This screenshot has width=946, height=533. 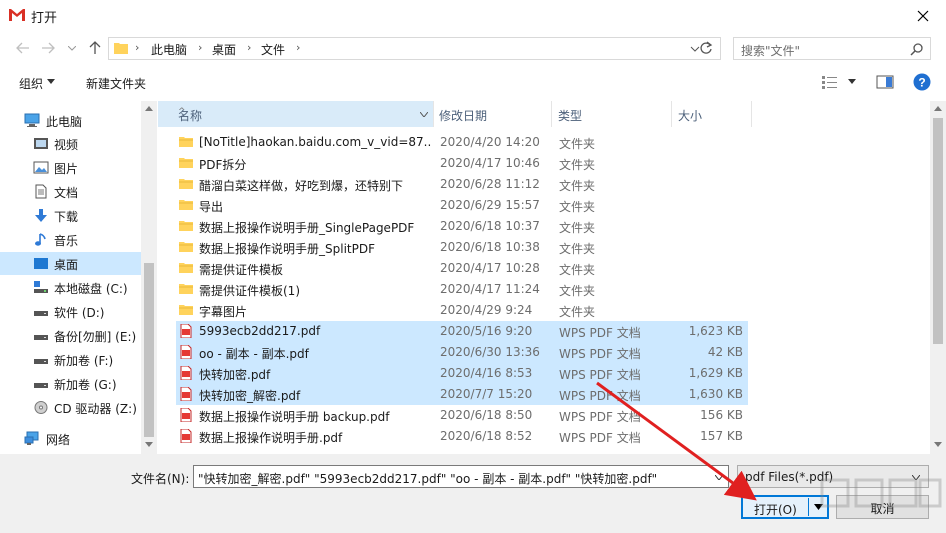 I want to click on nav-item-pictures: 图片, so click(x=70, y=167).